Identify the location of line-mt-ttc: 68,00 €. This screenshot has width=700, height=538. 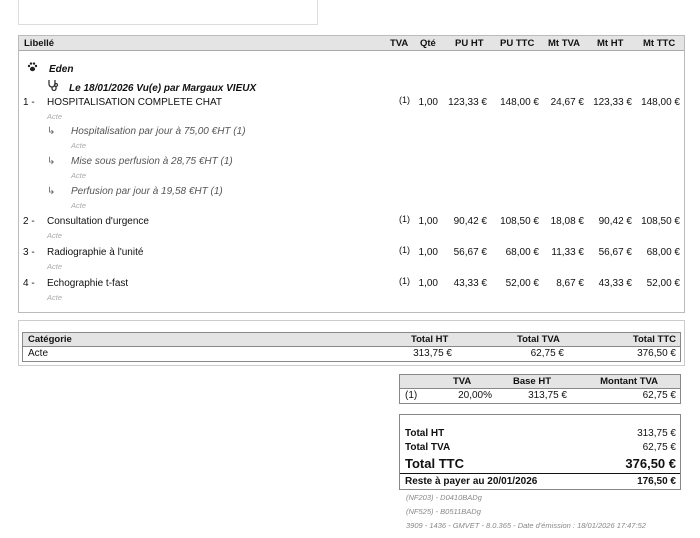
(663, 252).